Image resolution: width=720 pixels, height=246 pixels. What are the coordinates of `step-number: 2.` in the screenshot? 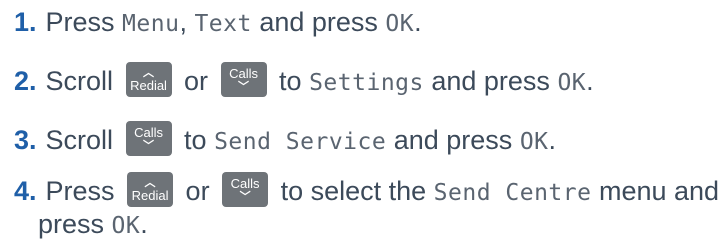 It's located at (25, 81).